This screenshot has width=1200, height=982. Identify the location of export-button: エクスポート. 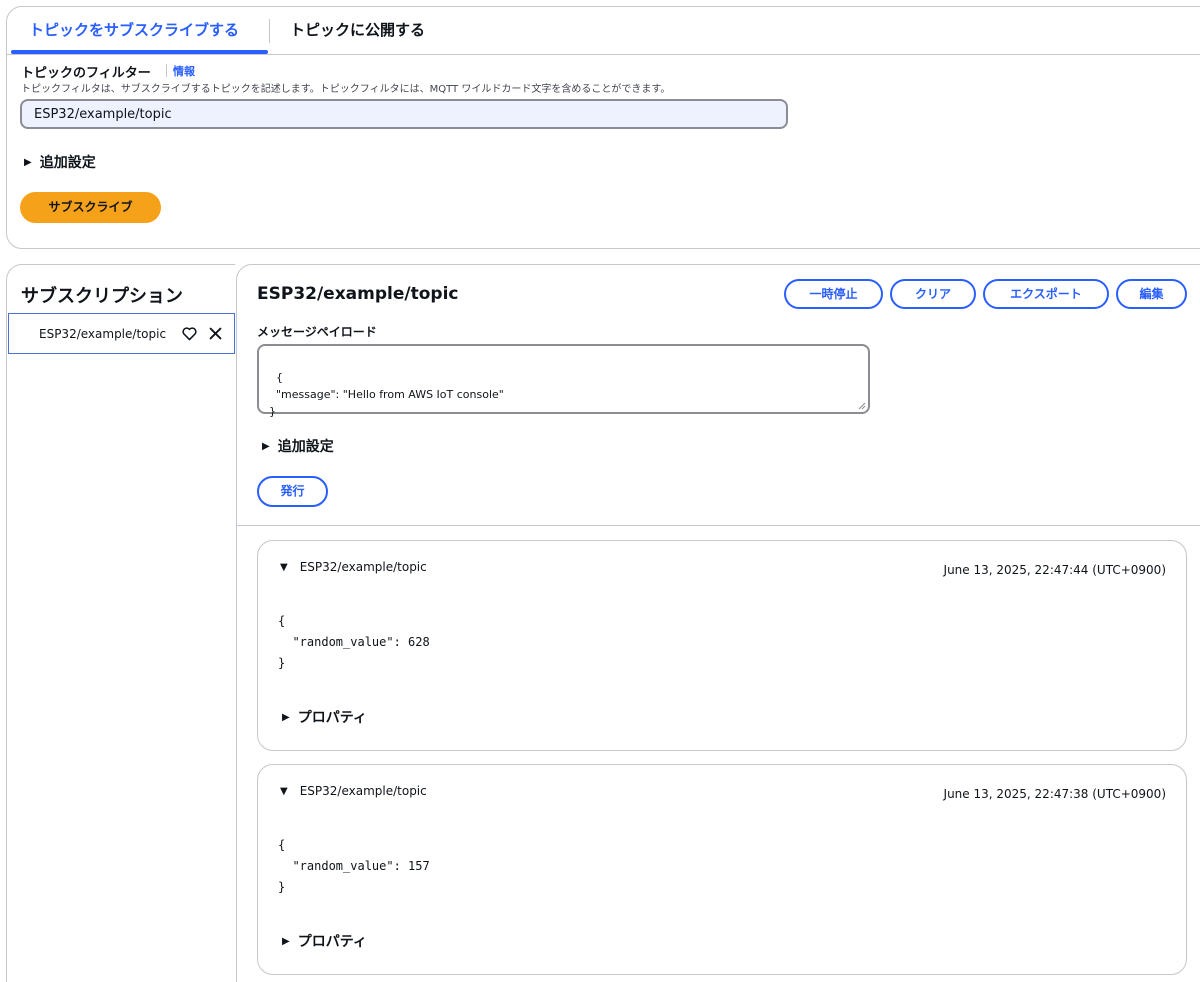
(1046, 294).